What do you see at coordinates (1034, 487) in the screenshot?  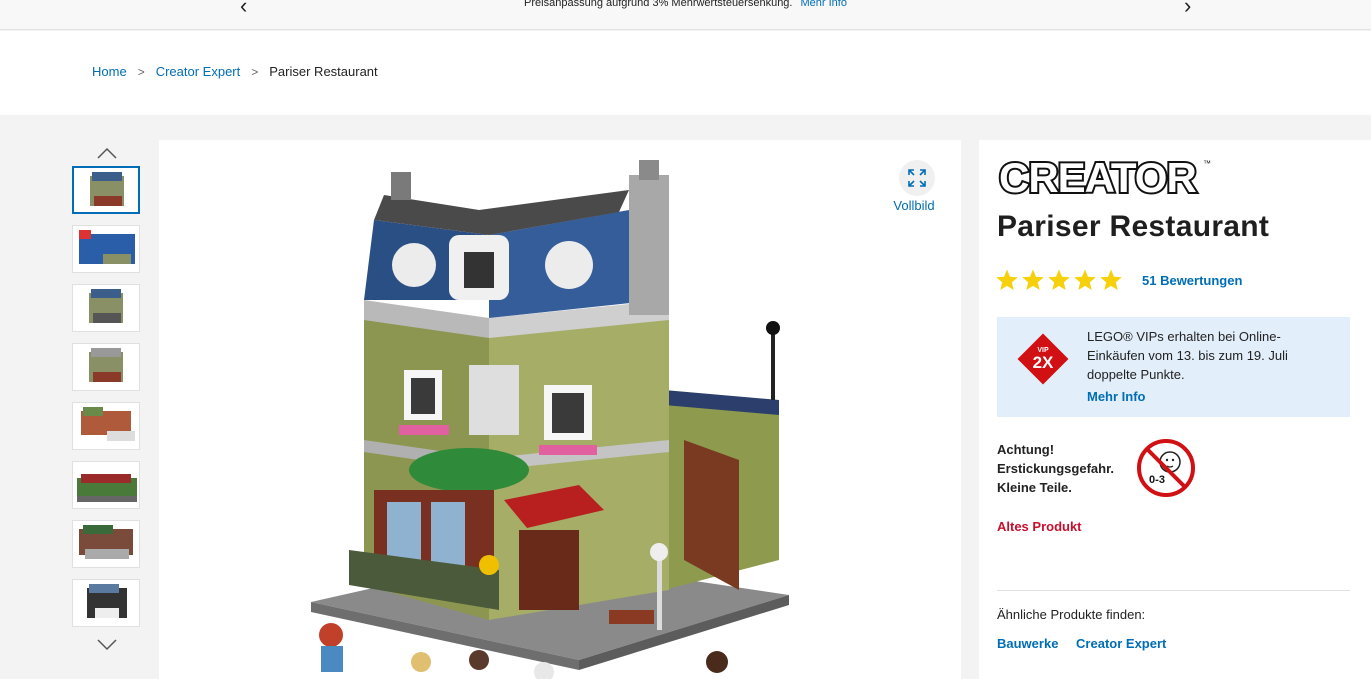 I see `warning-line-3: Kleine Teile.` at bounding box center [1034, 487].